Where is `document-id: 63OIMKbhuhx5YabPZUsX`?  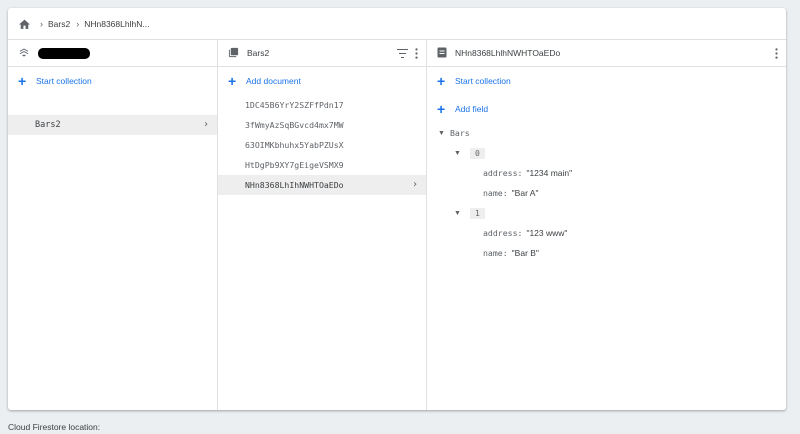 document-id: 63OIMKbhuhx5YabPZUsX is located at coordinates (294, 145).